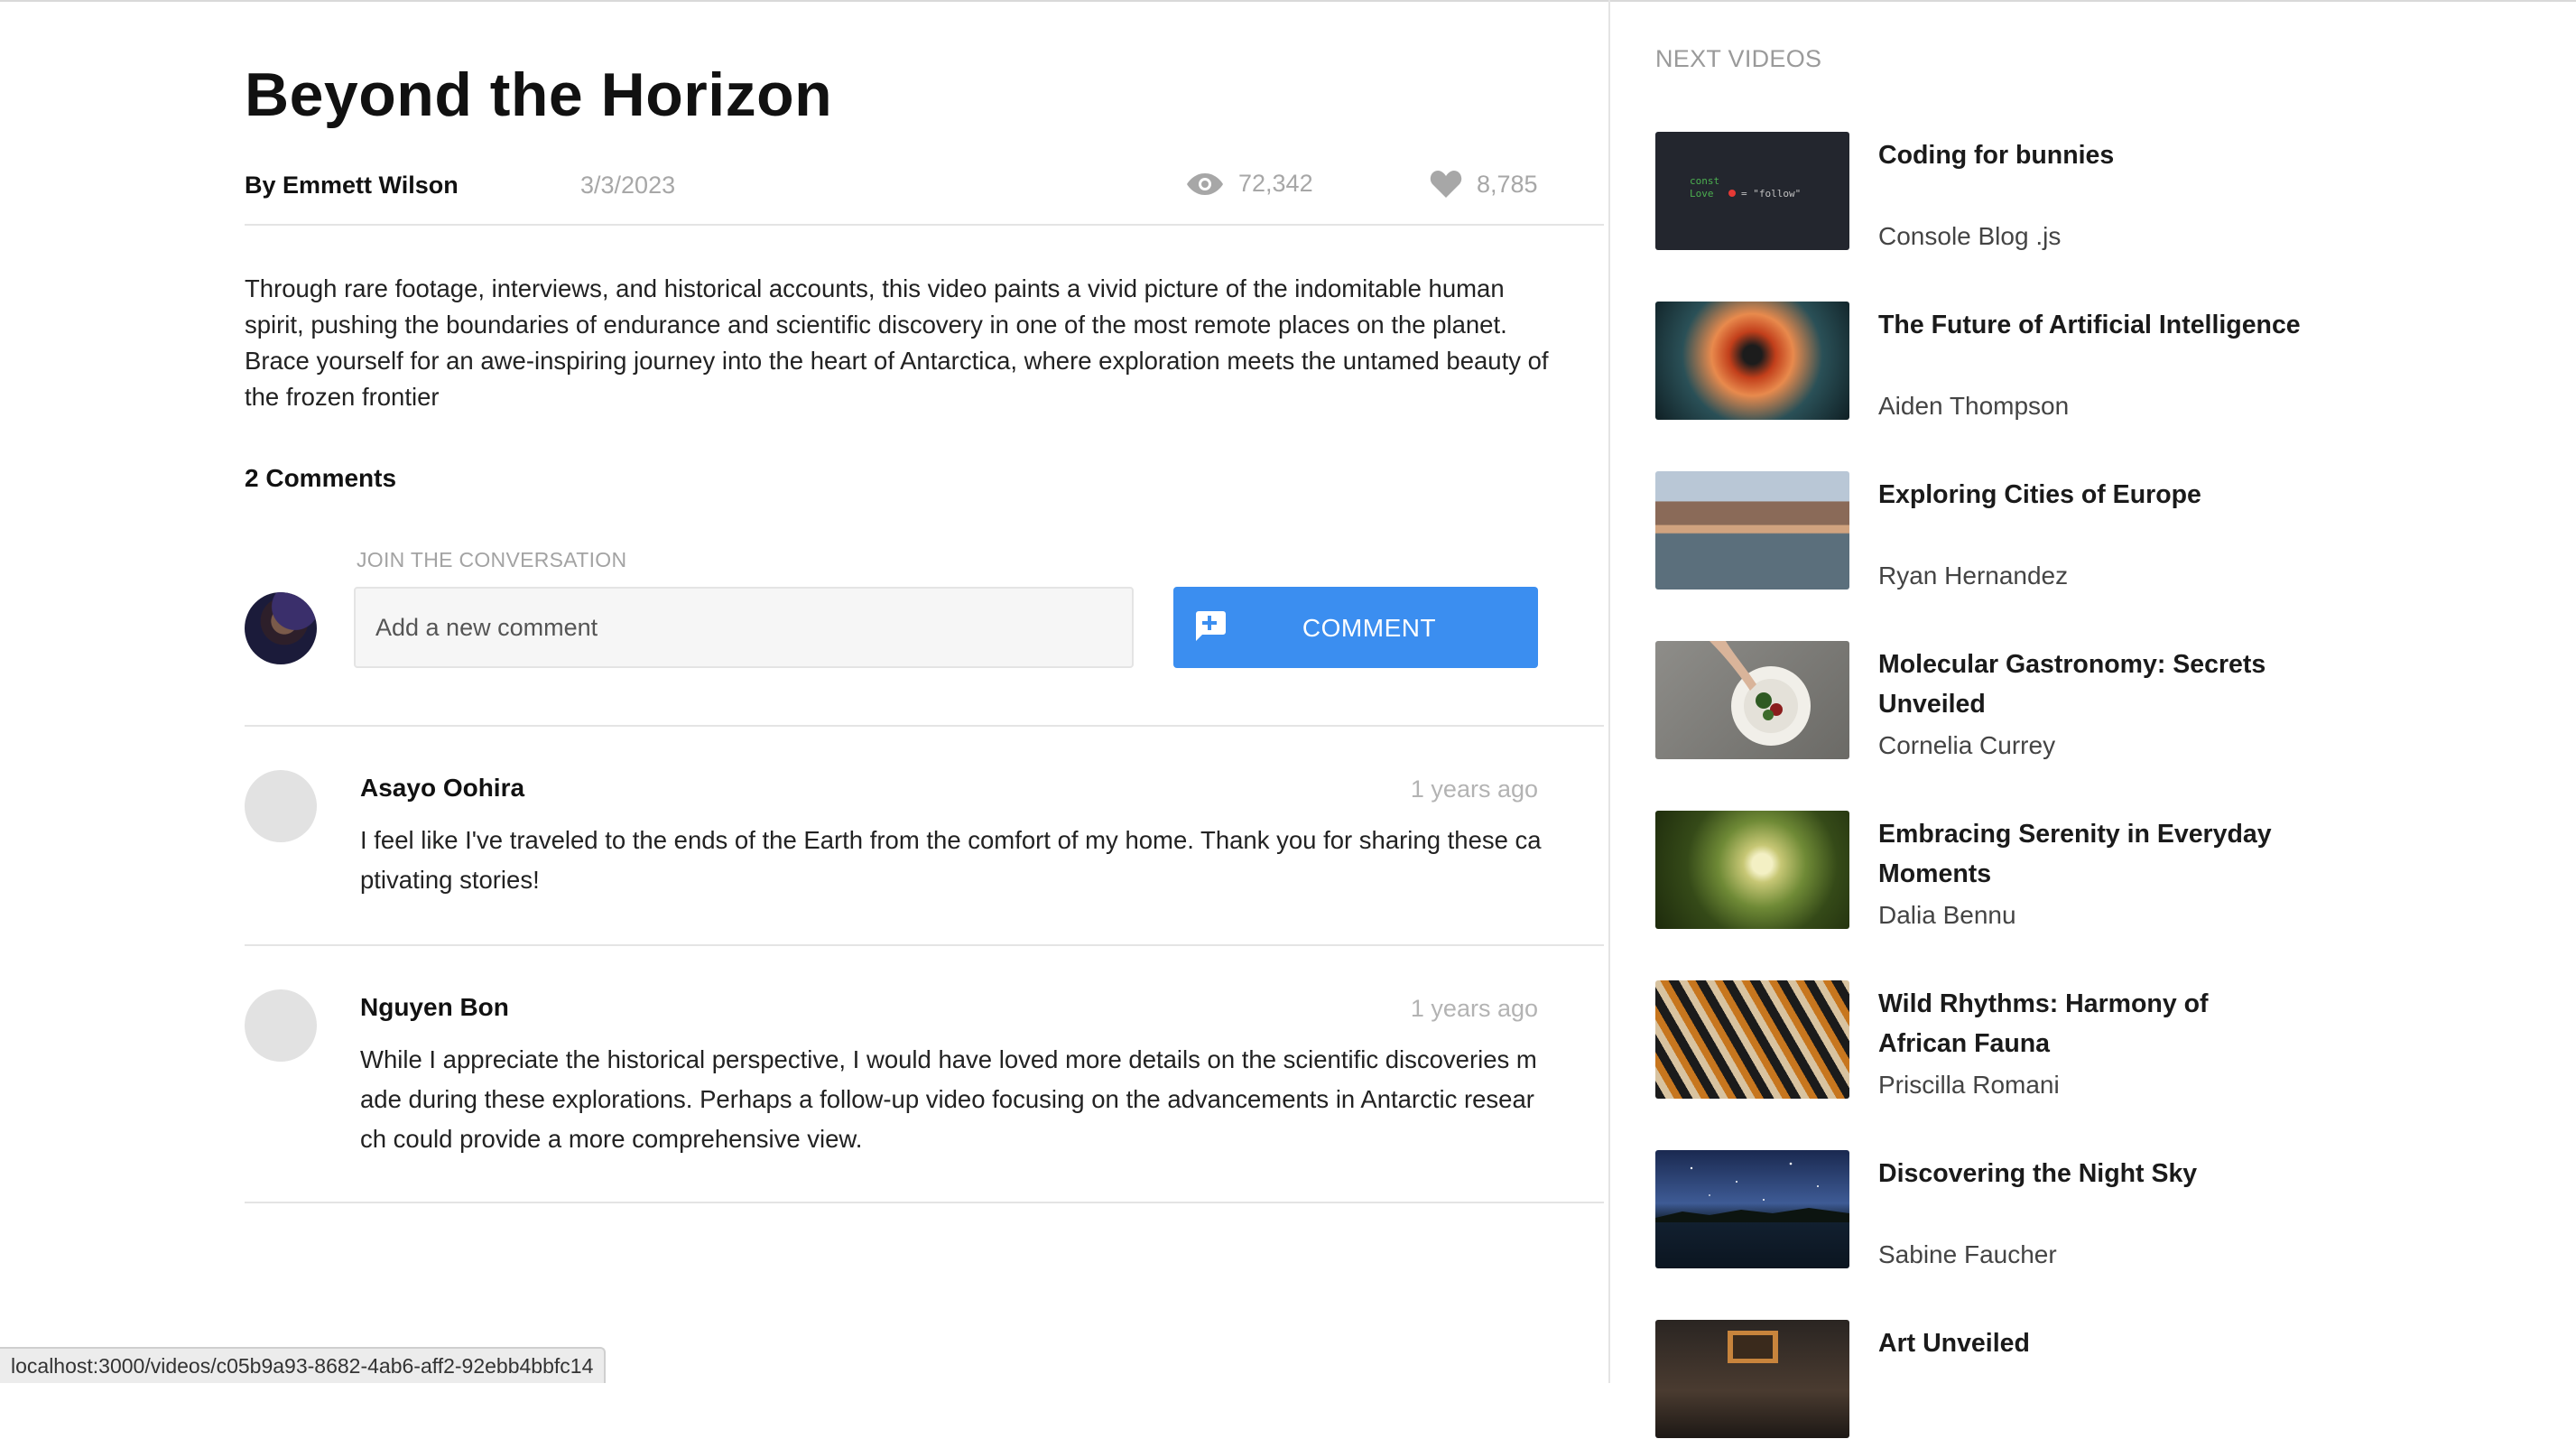 The height and width of the screenshot is (1439, 2576). I want to click on video-author: Dalia Bennu, so click(1947, 915).